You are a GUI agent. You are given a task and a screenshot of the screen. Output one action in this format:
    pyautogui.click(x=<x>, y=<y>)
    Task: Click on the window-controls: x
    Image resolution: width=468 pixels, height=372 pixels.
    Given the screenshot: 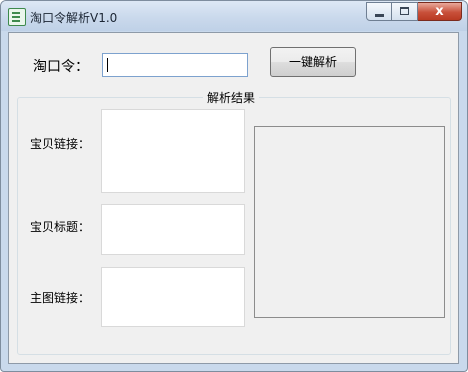 What is the action you would take?
    pyautogui.click(x=414, y=11)
    